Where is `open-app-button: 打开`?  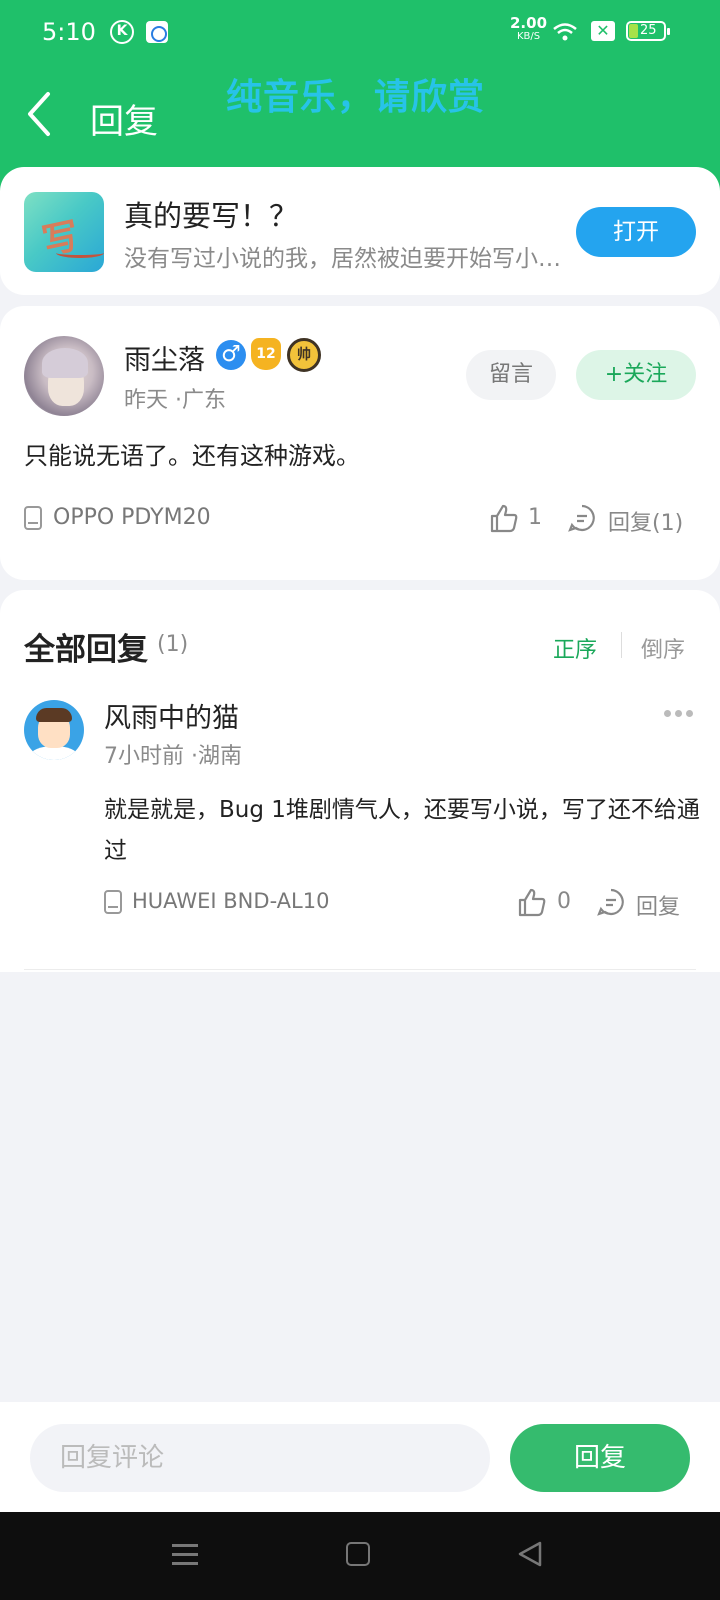
open-app-button: 打开 is located at coordinates (636, 232).